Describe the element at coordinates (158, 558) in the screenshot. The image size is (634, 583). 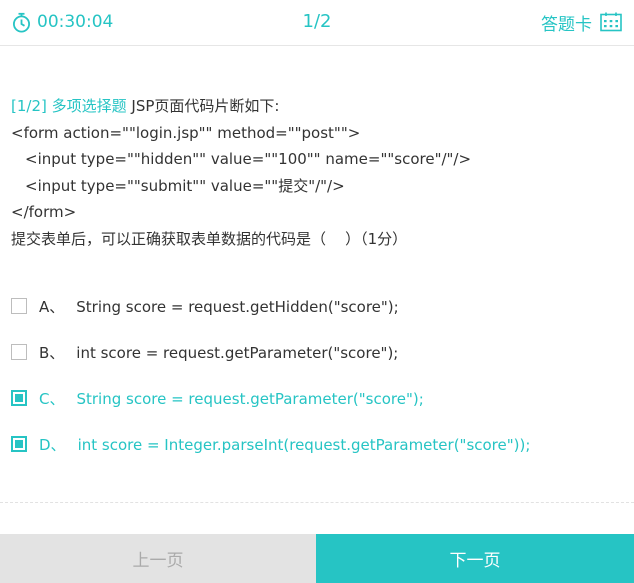
I see `prev-page-button: 上一页` at that location.